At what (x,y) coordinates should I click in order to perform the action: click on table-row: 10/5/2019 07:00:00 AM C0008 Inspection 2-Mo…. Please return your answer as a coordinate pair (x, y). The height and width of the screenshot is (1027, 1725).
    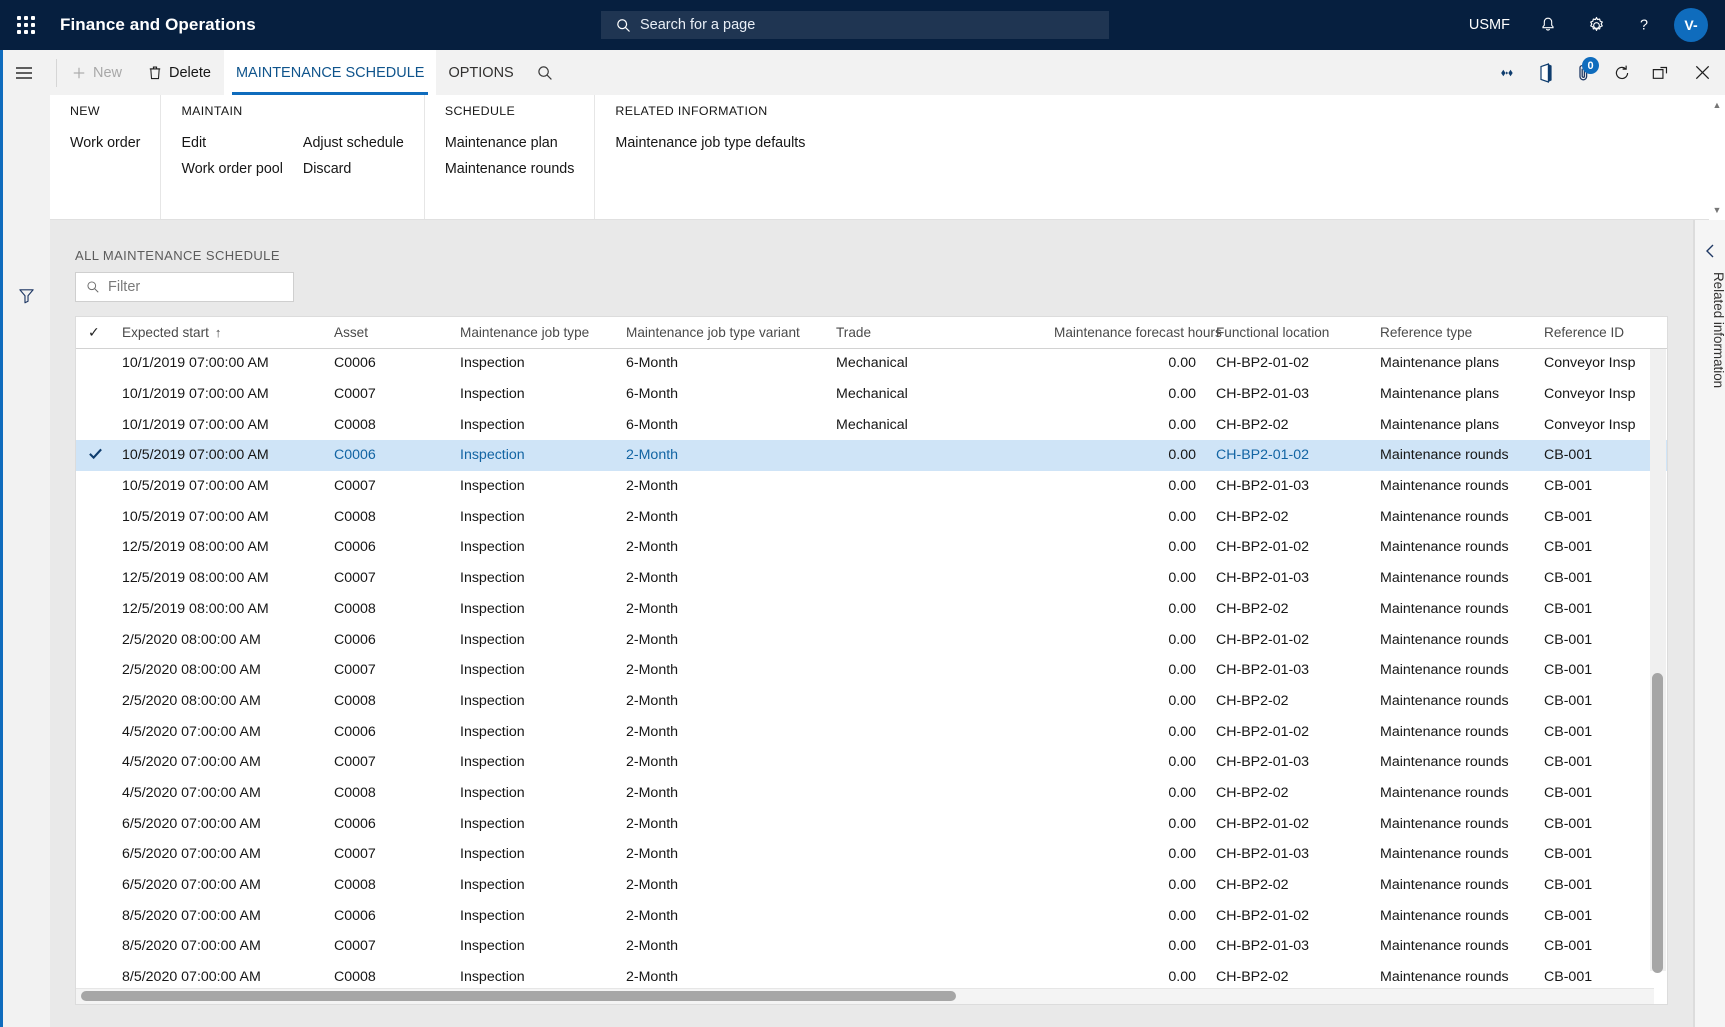
    Looking at the image, I should click on (871, 516).